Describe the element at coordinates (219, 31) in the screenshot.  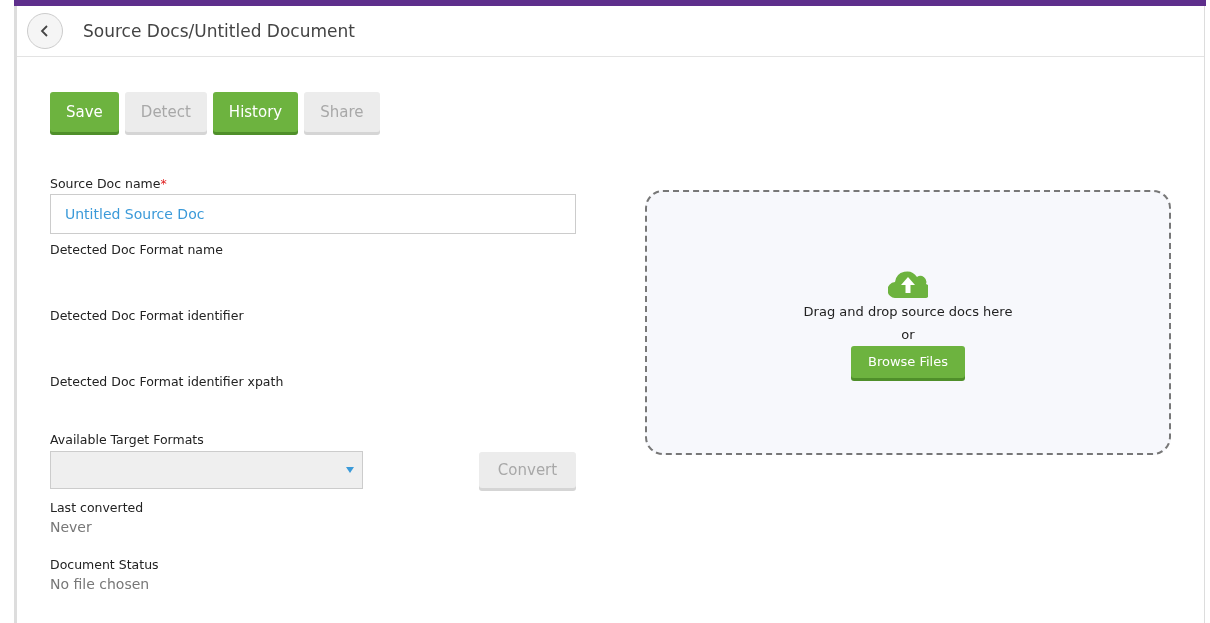
I see `page-title: Source Docs/Untitled Document` at that location.